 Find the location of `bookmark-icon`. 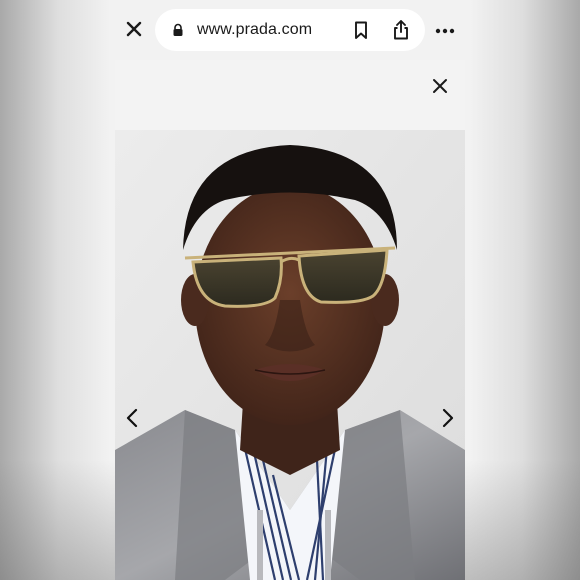

bookmark-icon is located at coordinates (361, 30).